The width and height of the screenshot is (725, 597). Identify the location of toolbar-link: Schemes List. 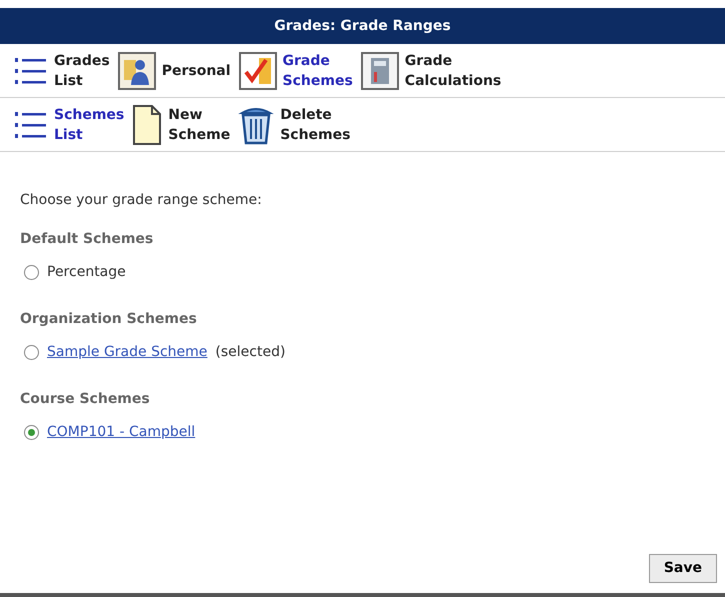
(89, 124).